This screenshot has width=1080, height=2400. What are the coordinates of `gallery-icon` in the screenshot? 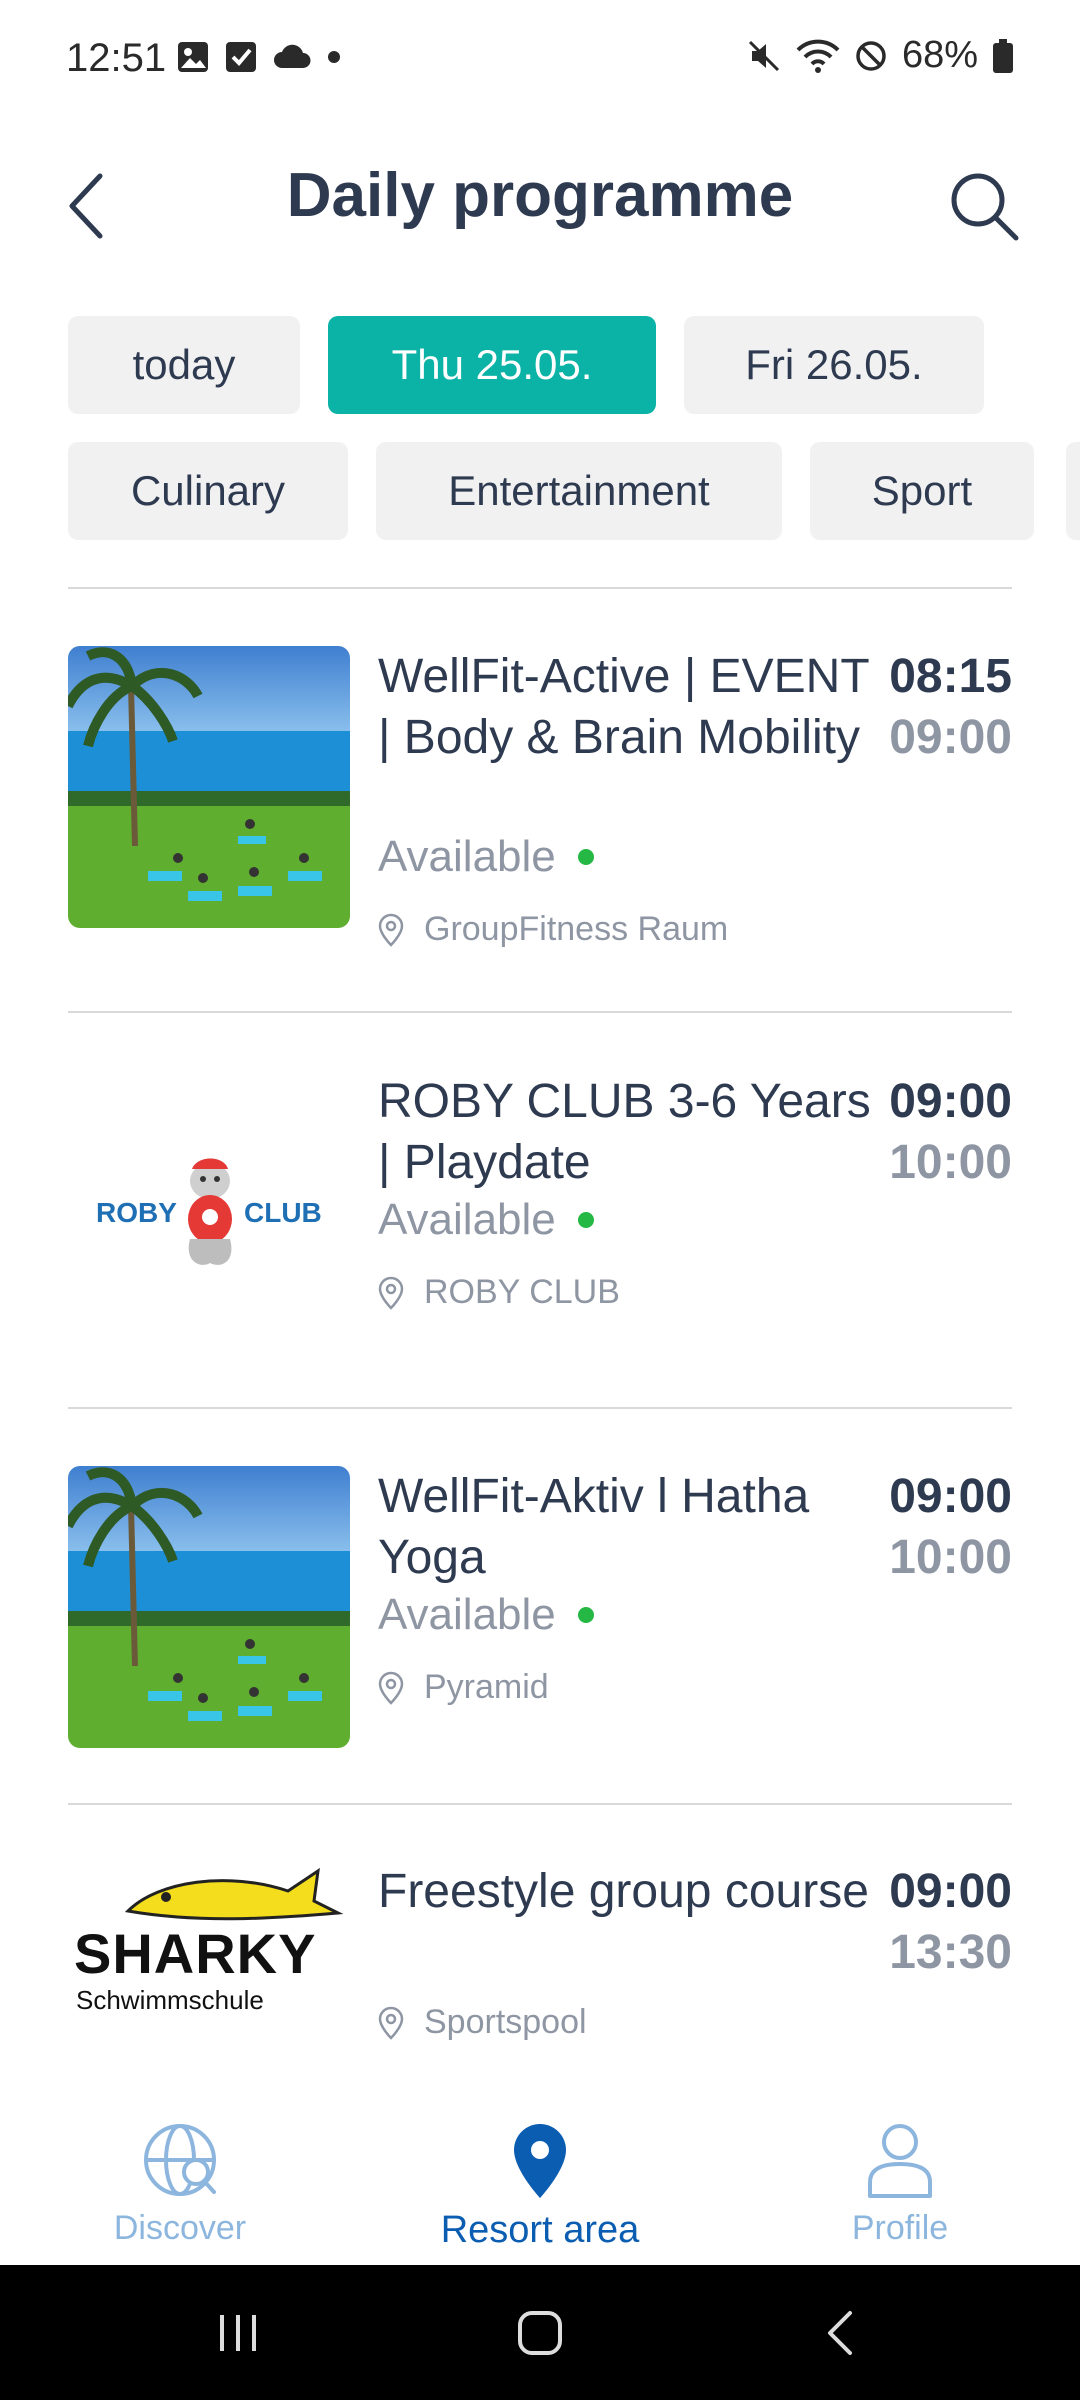 It's located at (193, 57).